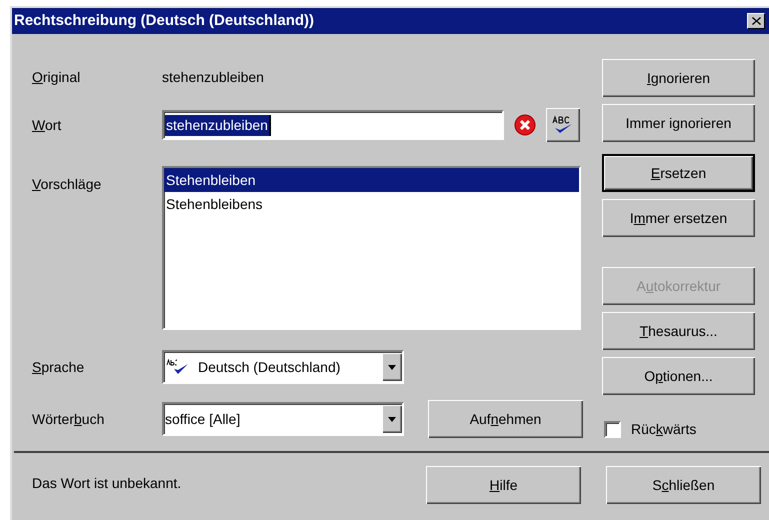 This screenshot has width=769, height=520. I want to click on action-button: Ersetzen, so click(678, 173).